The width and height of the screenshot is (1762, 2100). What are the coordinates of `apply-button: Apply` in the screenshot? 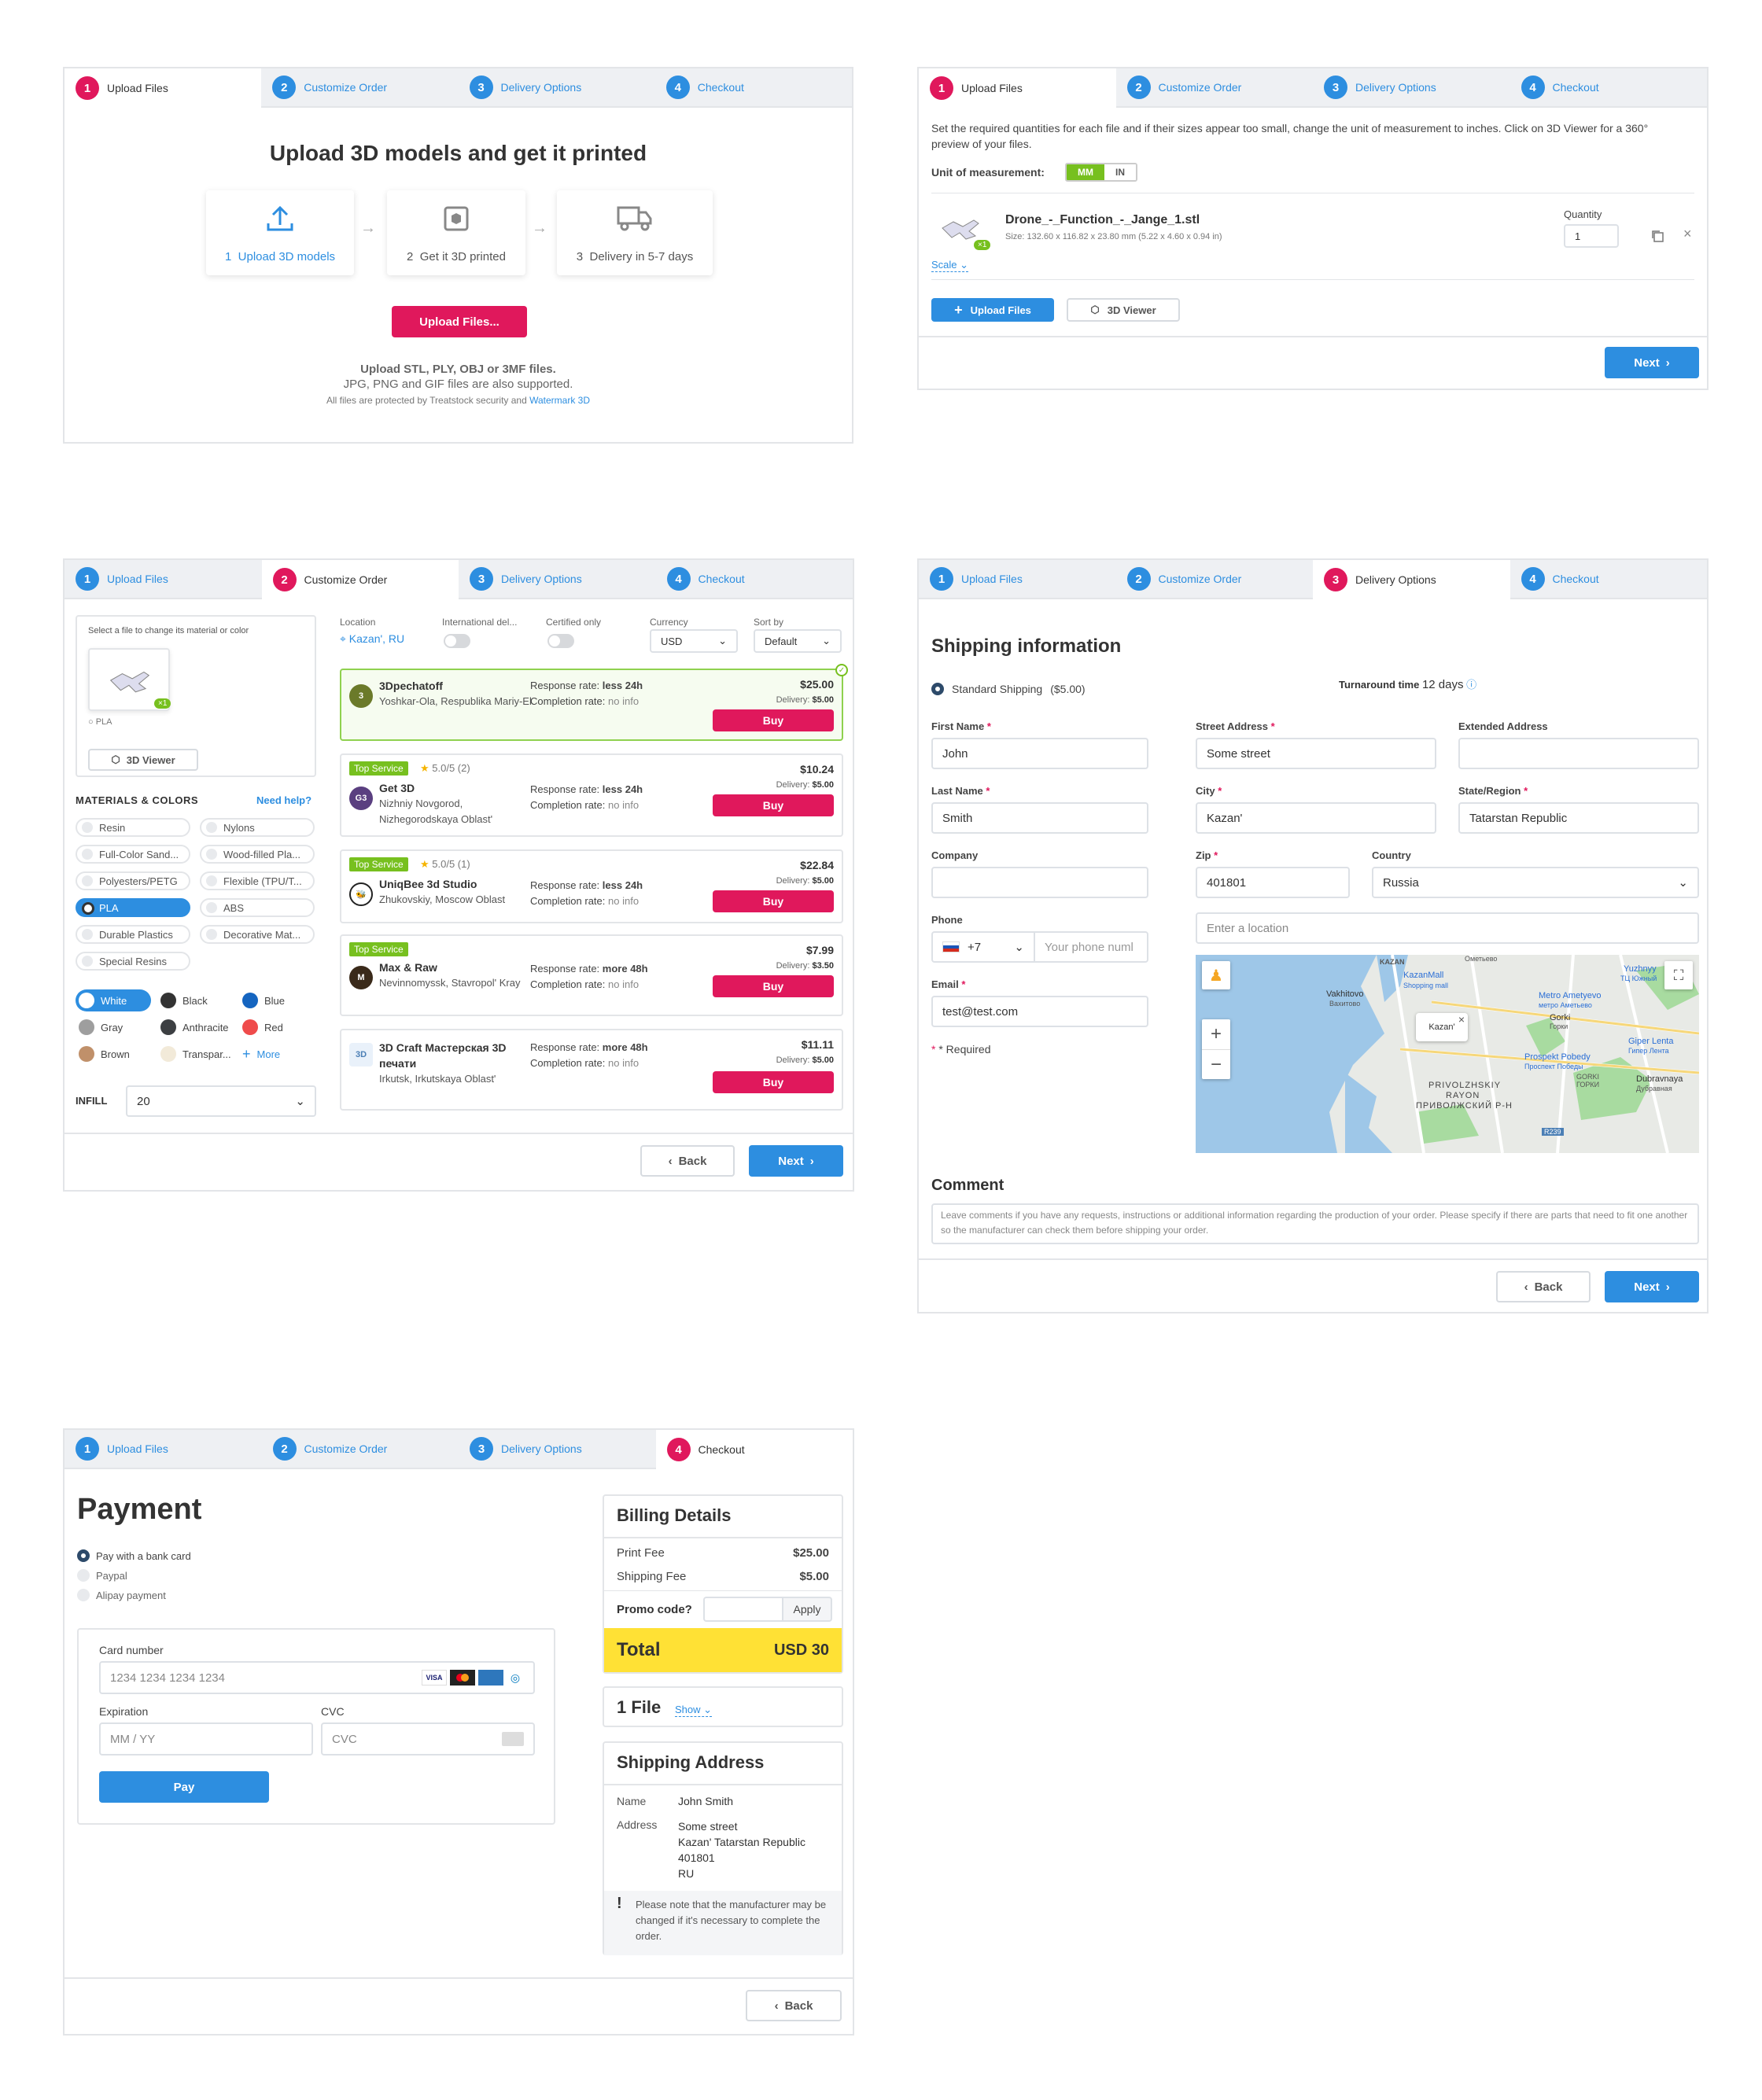 It's located at (807, 1609).